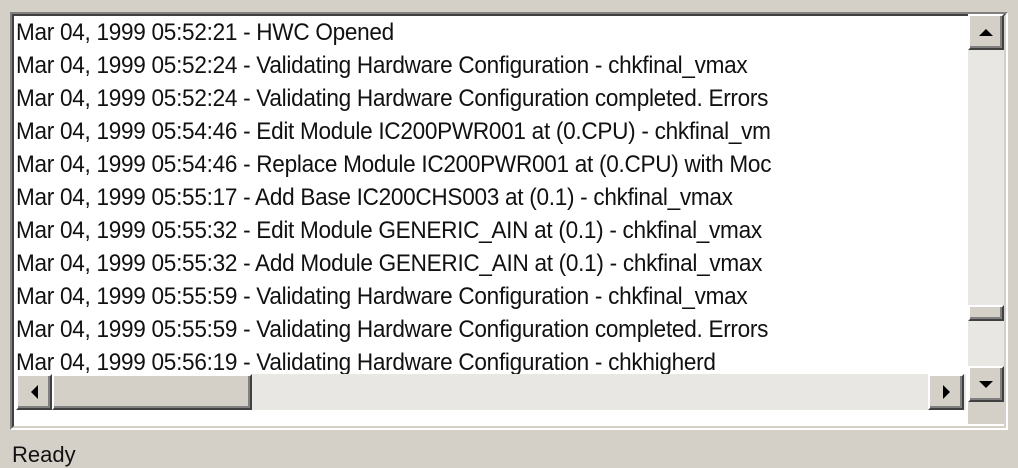  What do you see at coordinates (491, 392) in the screenshot?
I see `horizontal-scrollbar` at bounding box center [491, 392].